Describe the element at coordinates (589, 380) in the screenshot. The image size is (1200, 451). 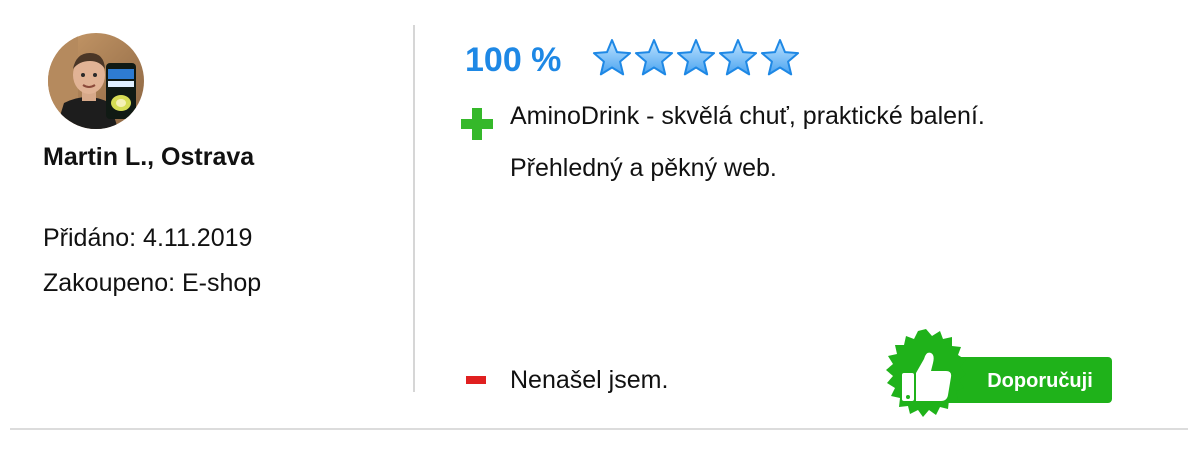
I see `con-text: Nenašel jsem.` at that location.